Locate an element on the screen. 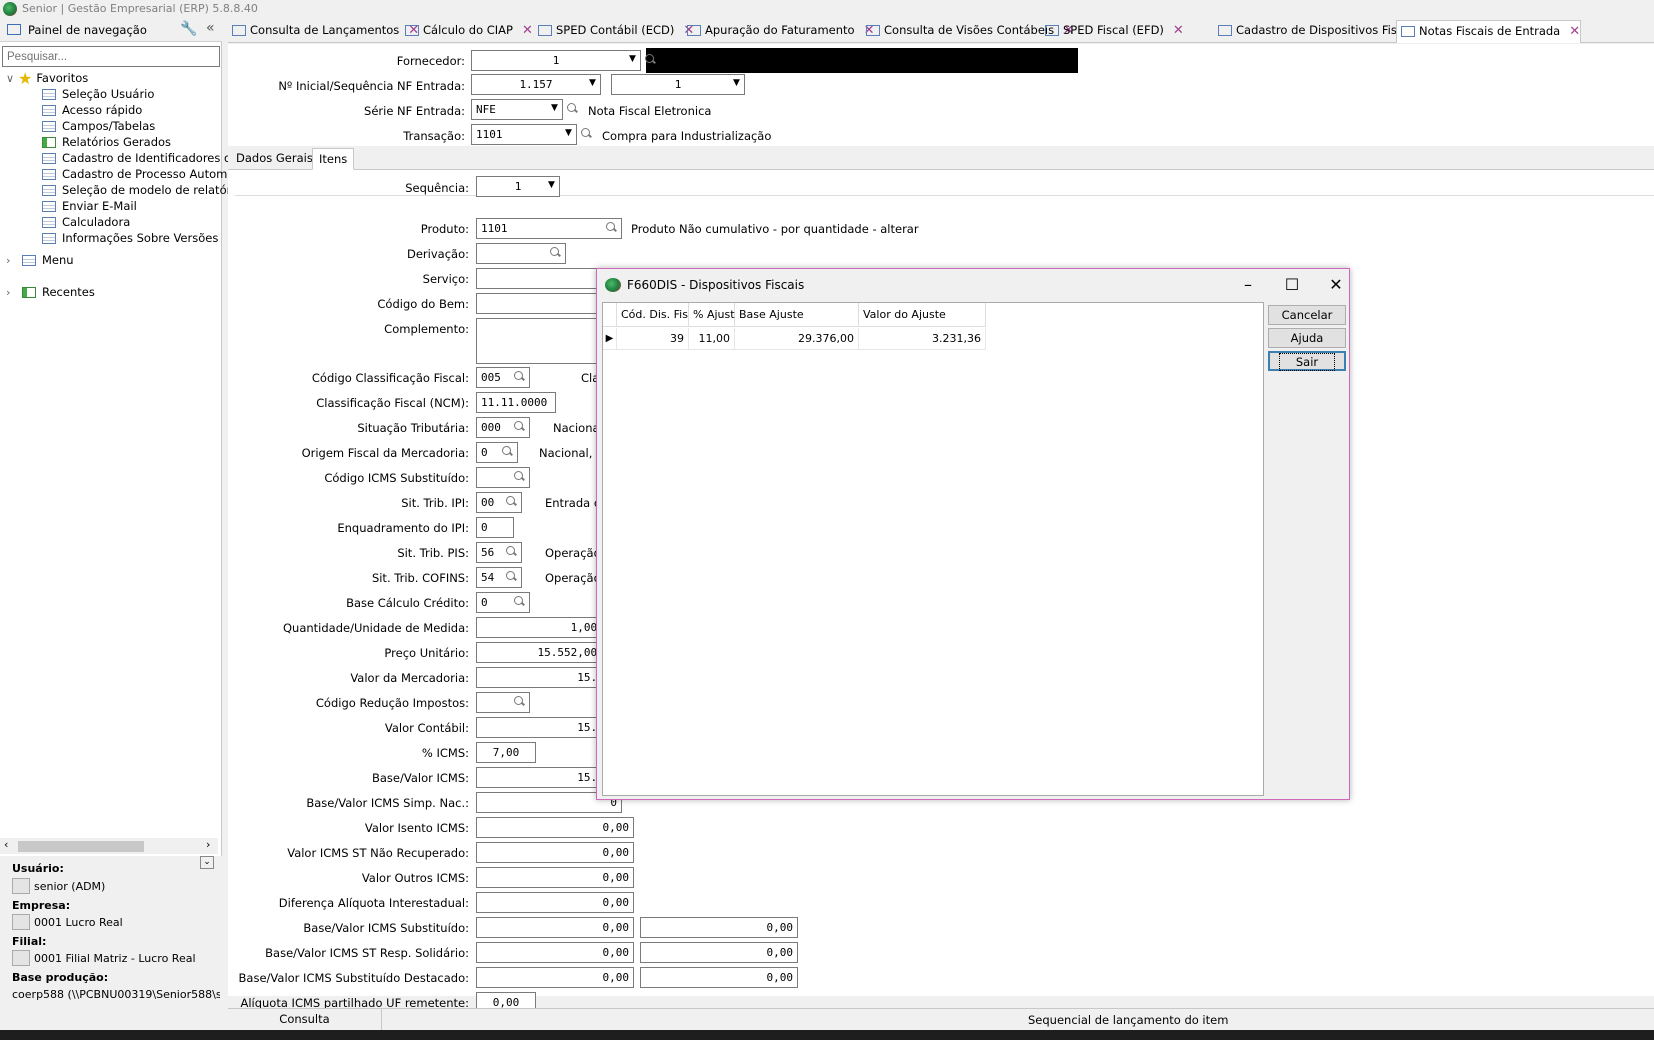 This screenshot has width=1654, height=1040. grid-column-header: Valor do Ajuste is located at coordinates (922, 315).